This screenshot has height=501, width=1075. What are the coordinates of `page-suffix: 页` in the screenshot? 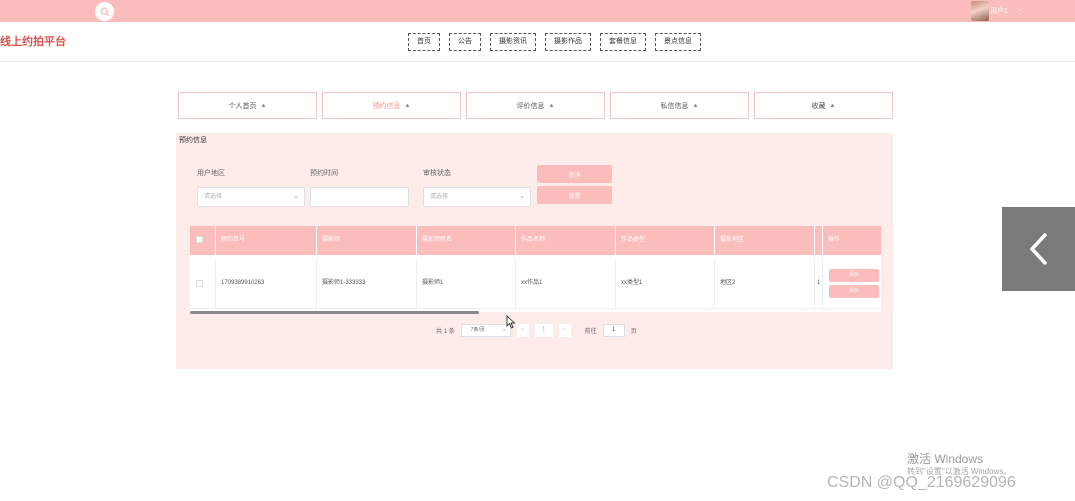 It's located at (633, 332).